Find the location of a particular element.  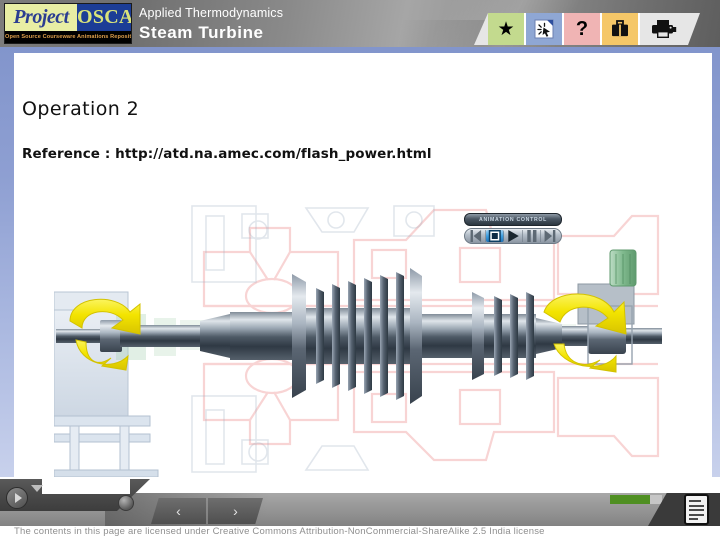

question-mark-icon: ? is located at coordinates (582, 29).